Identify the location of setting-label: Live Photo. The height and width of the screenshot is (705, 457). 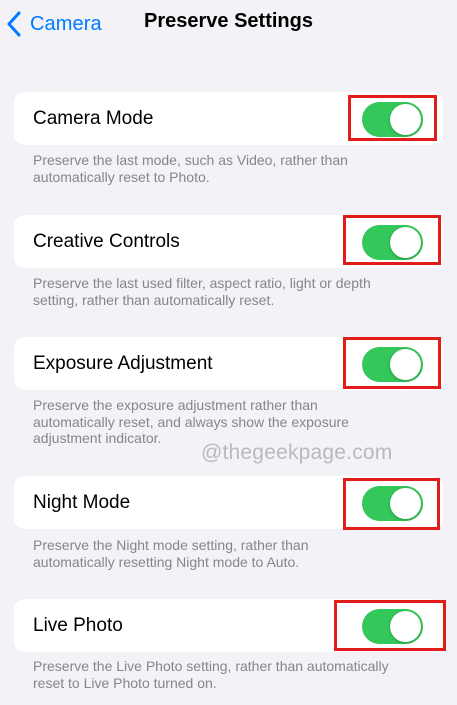
(78, 625).